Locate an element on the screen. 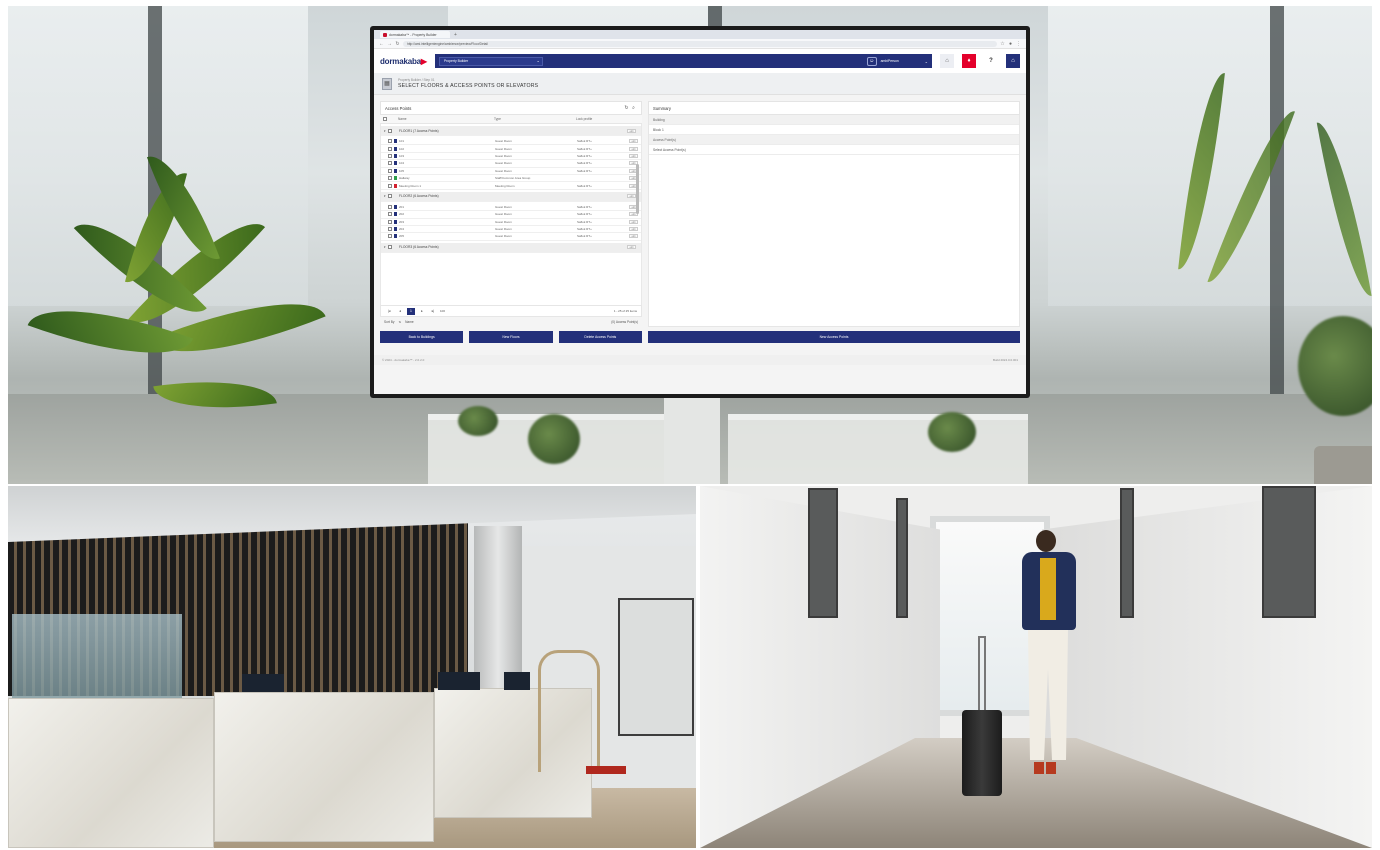 The height and width of the screenshot is (850, 1380). language-icon: ⌂ is located at coordinates (947, 61).